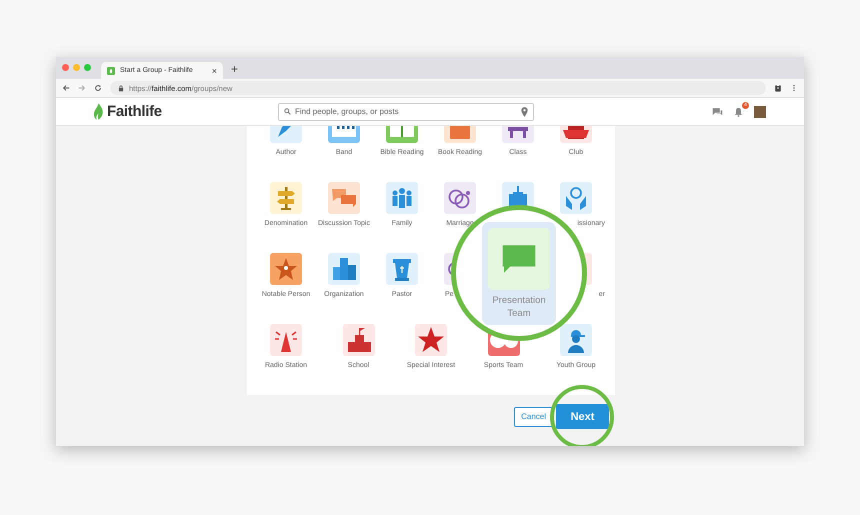 This screenshot has width=860, height=515. Describe the element at coordinates (65, 67) in the screenshot. I see `close-window-icon` at that location.